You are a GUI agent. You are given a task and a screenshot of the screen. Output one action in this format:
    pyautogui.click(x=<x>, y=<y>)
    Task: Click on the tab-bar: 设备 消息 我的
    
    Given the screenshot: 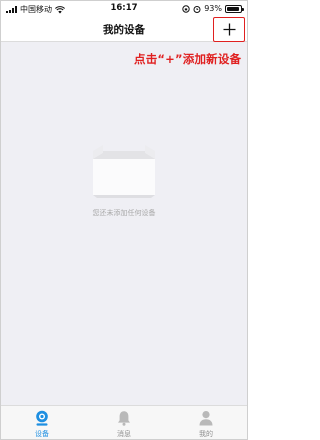 What is the action you would take?
    pyautogui.click(x=124, y=422)
    